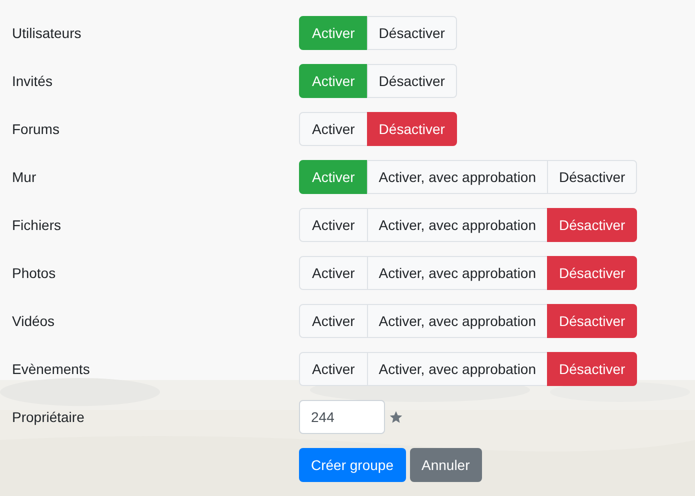 The width and height of the screenshot is (695, 496). I want to click on field-label: Invités, so click(32, 81).